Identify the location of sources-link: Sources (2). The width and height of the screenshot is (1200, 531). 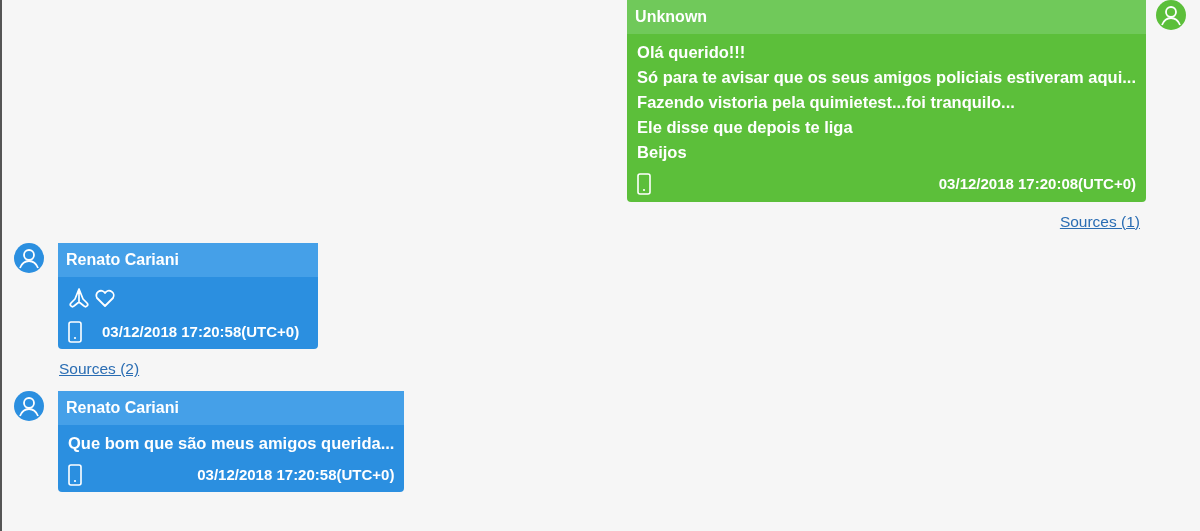
(99, 369).